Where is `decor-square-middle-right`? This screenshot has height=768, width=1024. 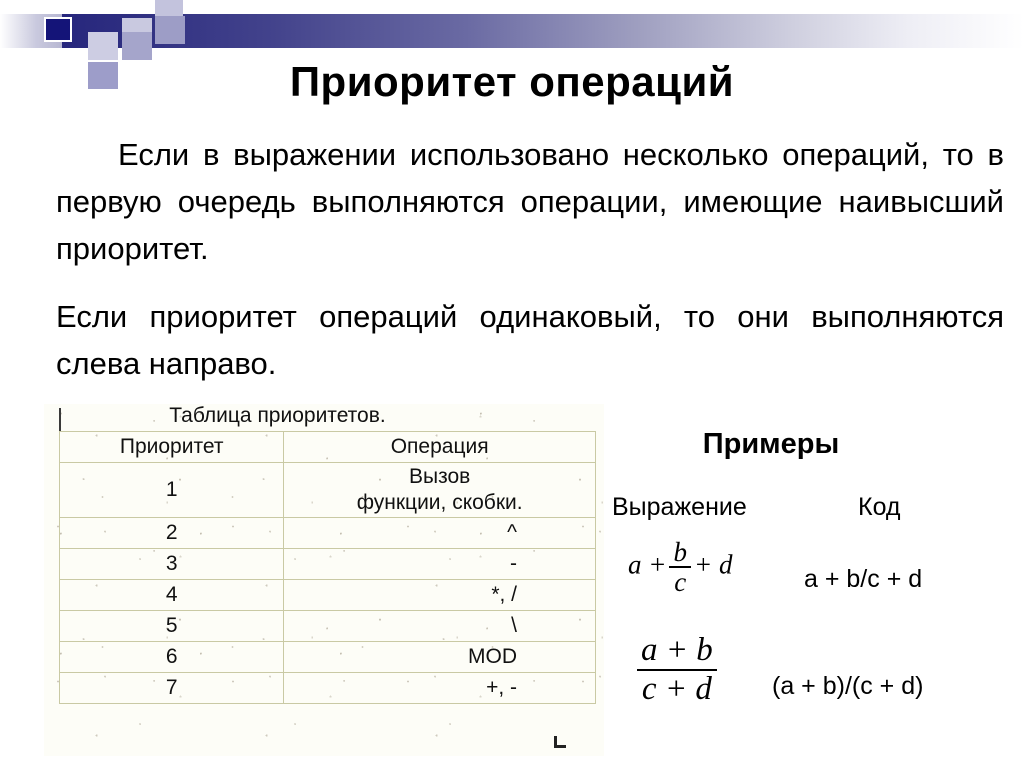 decor-square-middle-right is located at coordinates (170, 30).